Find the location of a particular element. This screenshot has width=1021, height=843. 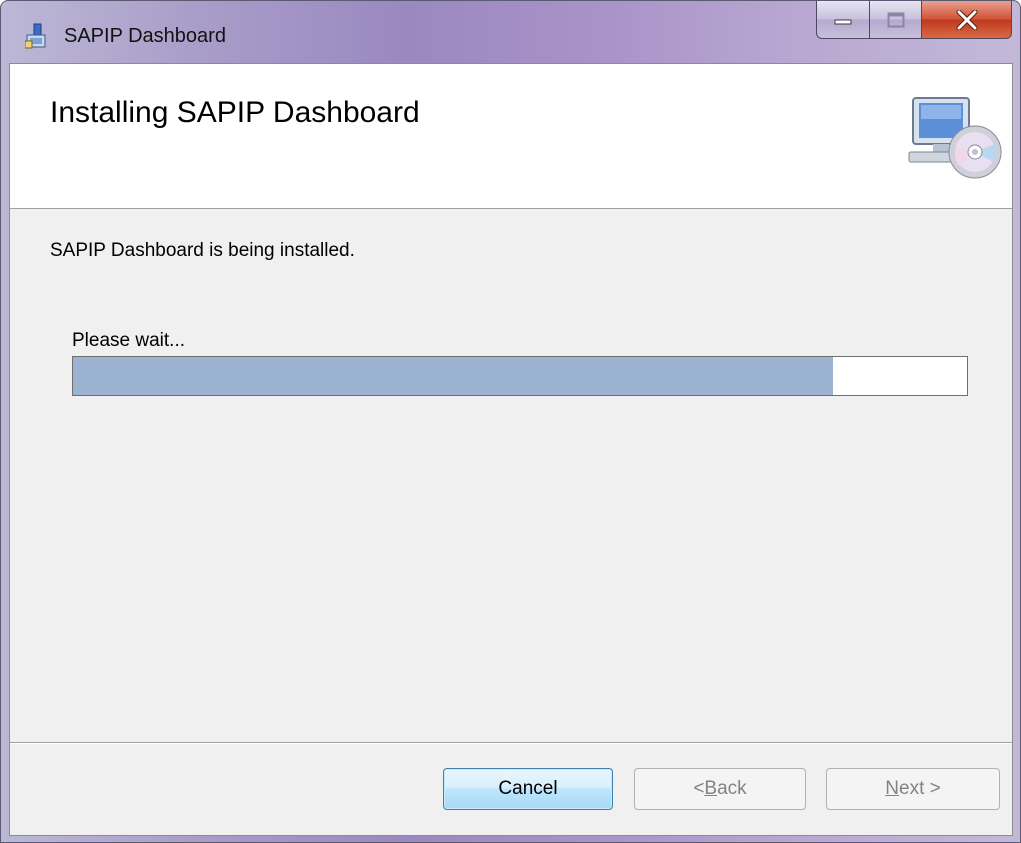

cancel-button: Cancel is located at coordinates (528, 789).